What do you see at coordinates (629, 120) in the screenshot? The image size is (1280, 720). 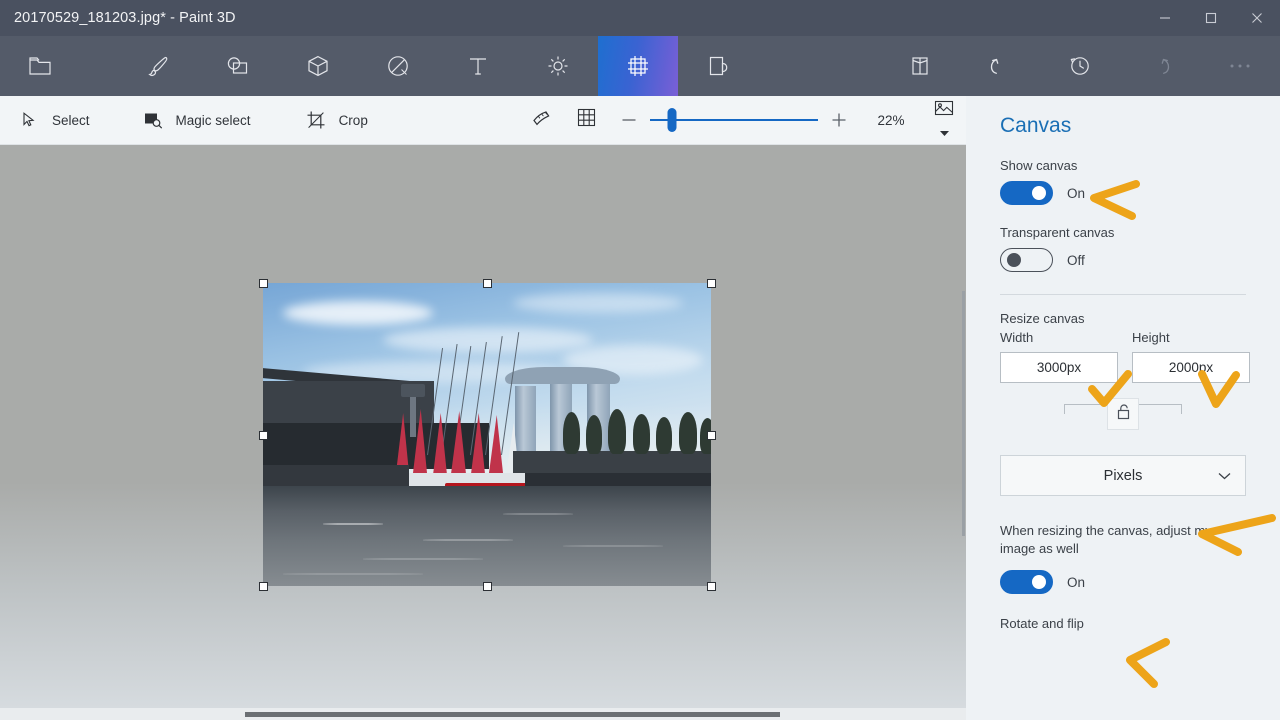 I see `zoom-out-button` at bounding box center [629, 120].